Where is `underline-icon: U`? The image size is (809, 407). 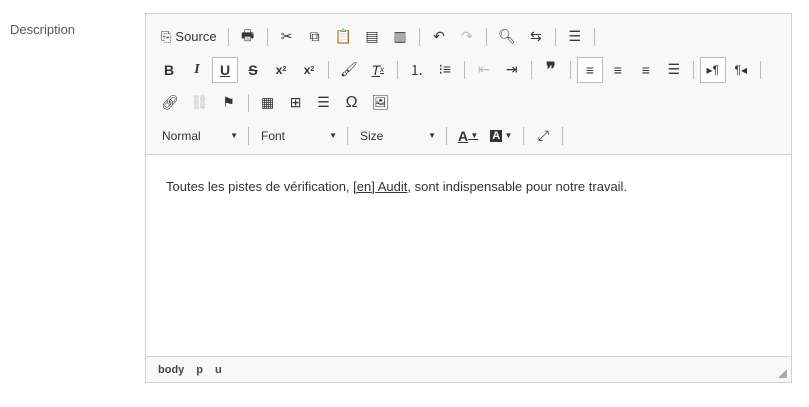 underline-icon: U is located at coordinates (225, 69).